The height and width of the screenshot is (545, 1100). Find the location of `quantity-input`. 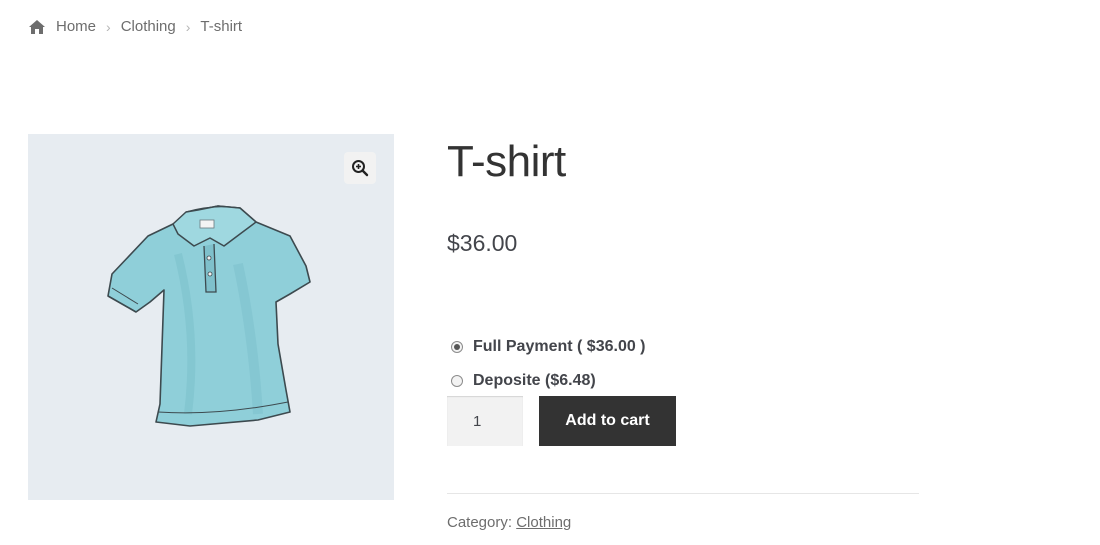

quantity-input is located at coordinates (485, 421).